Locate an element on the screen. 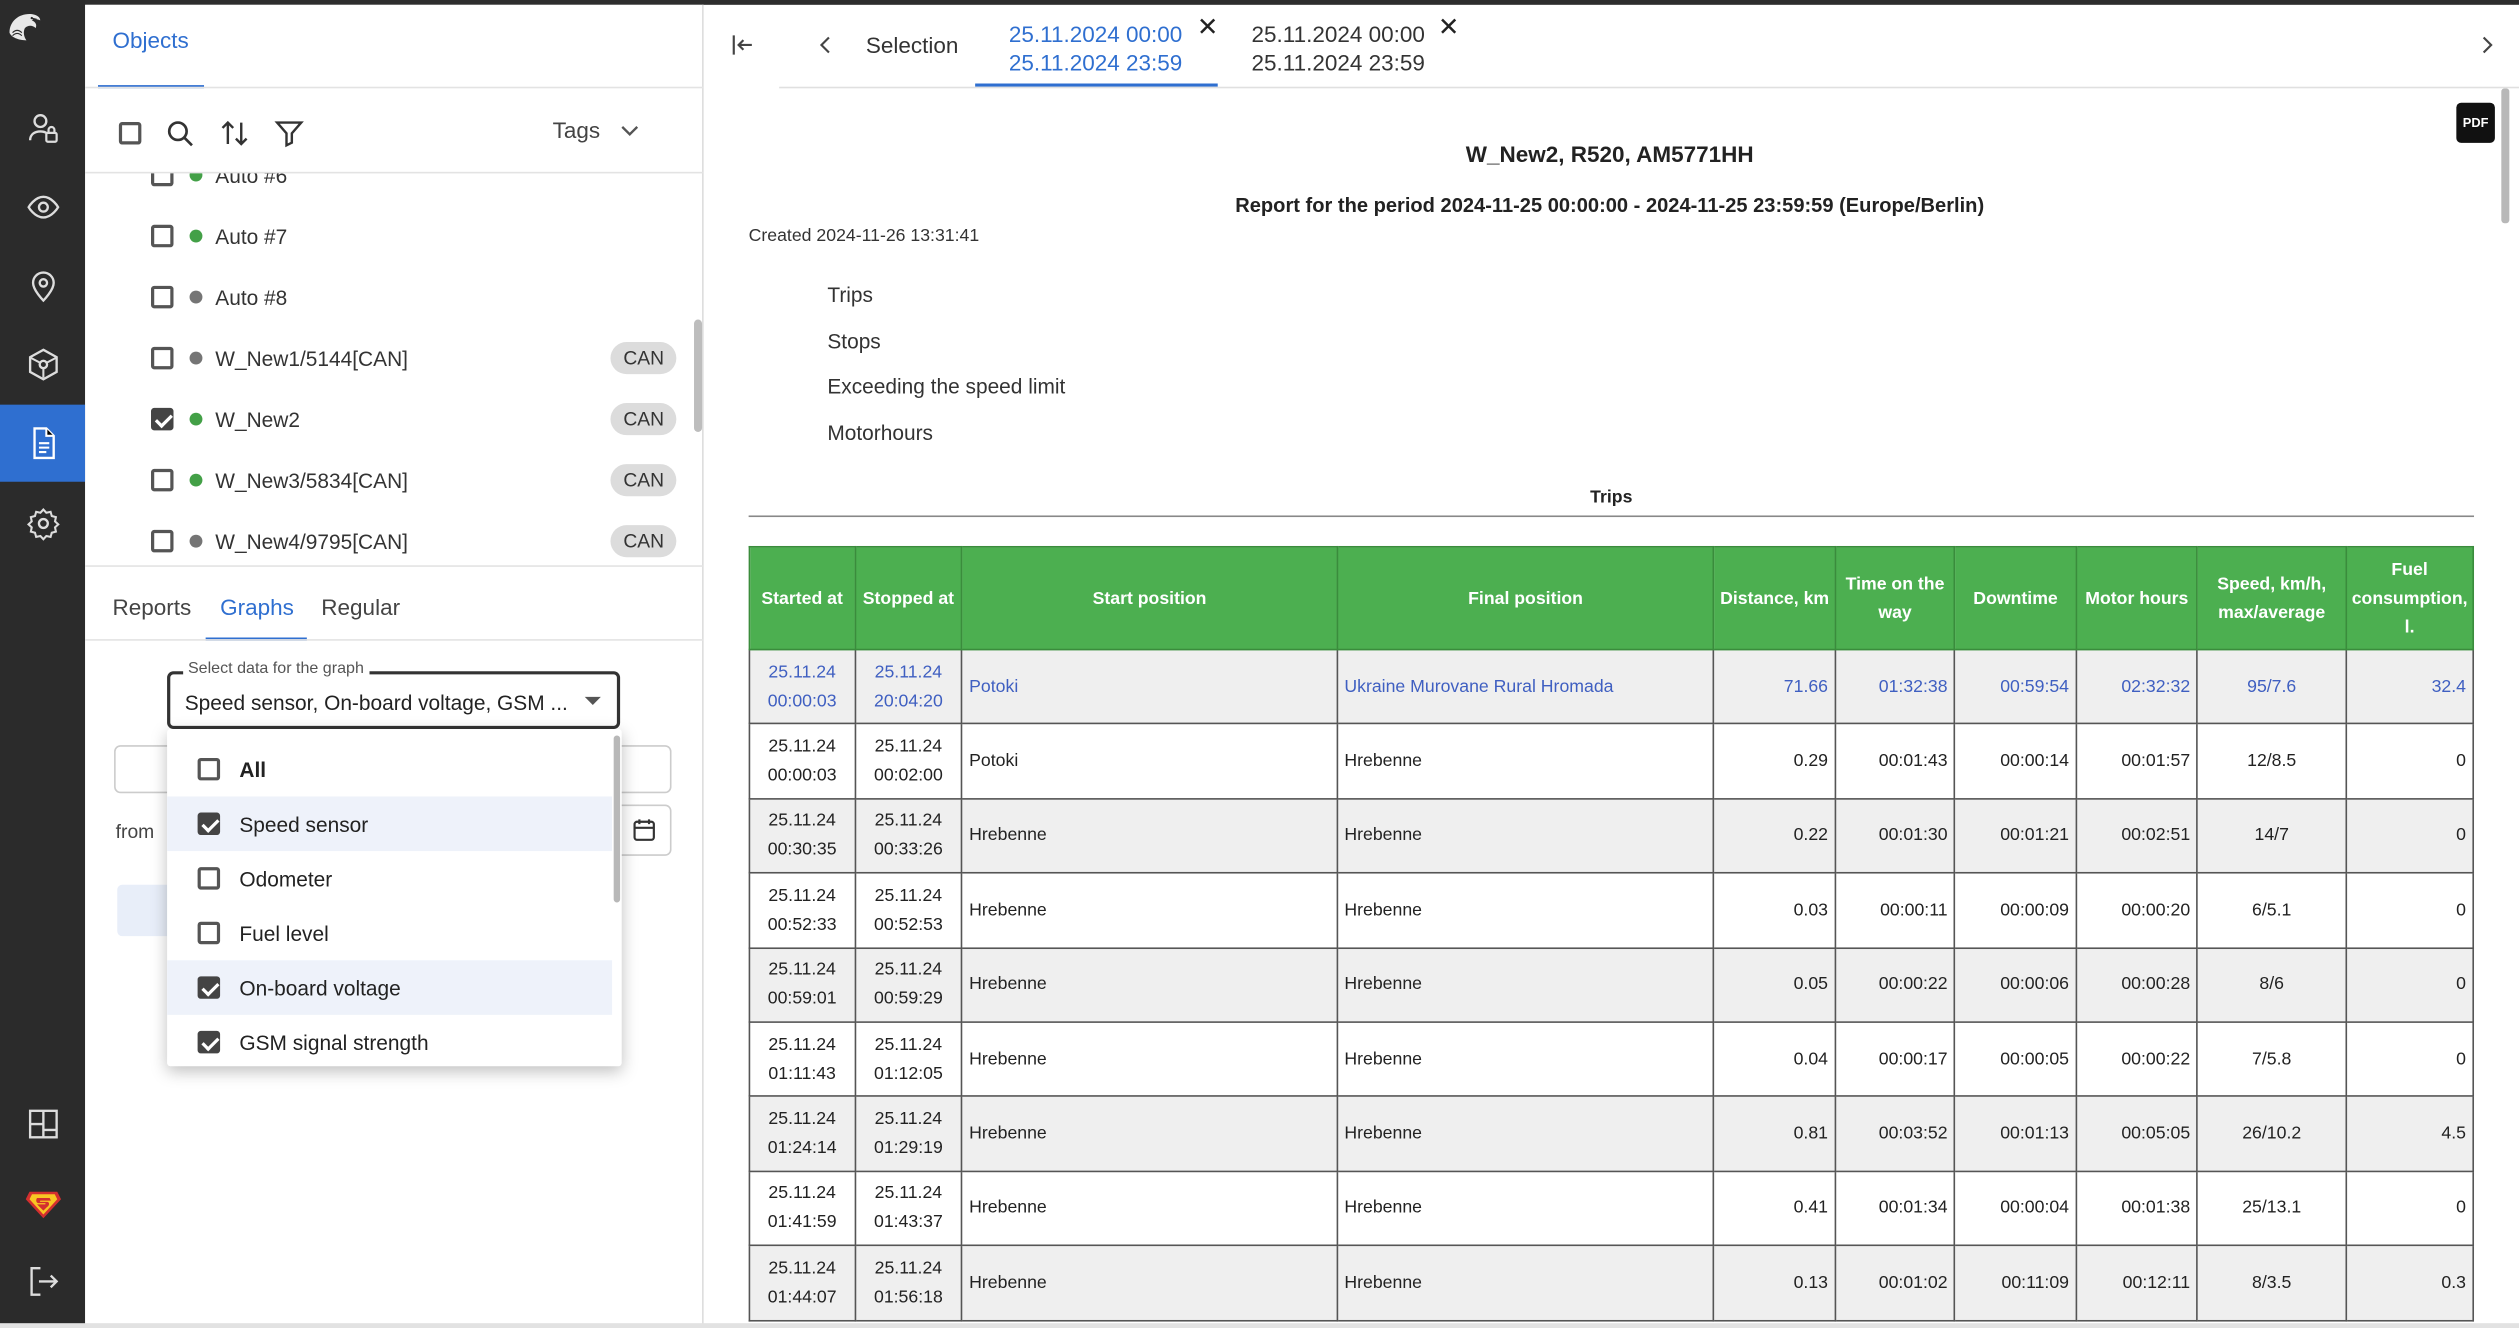 The height and width of the screenshot is (1328, 2519). rail-reports-button is located at coordinates (43, 443).